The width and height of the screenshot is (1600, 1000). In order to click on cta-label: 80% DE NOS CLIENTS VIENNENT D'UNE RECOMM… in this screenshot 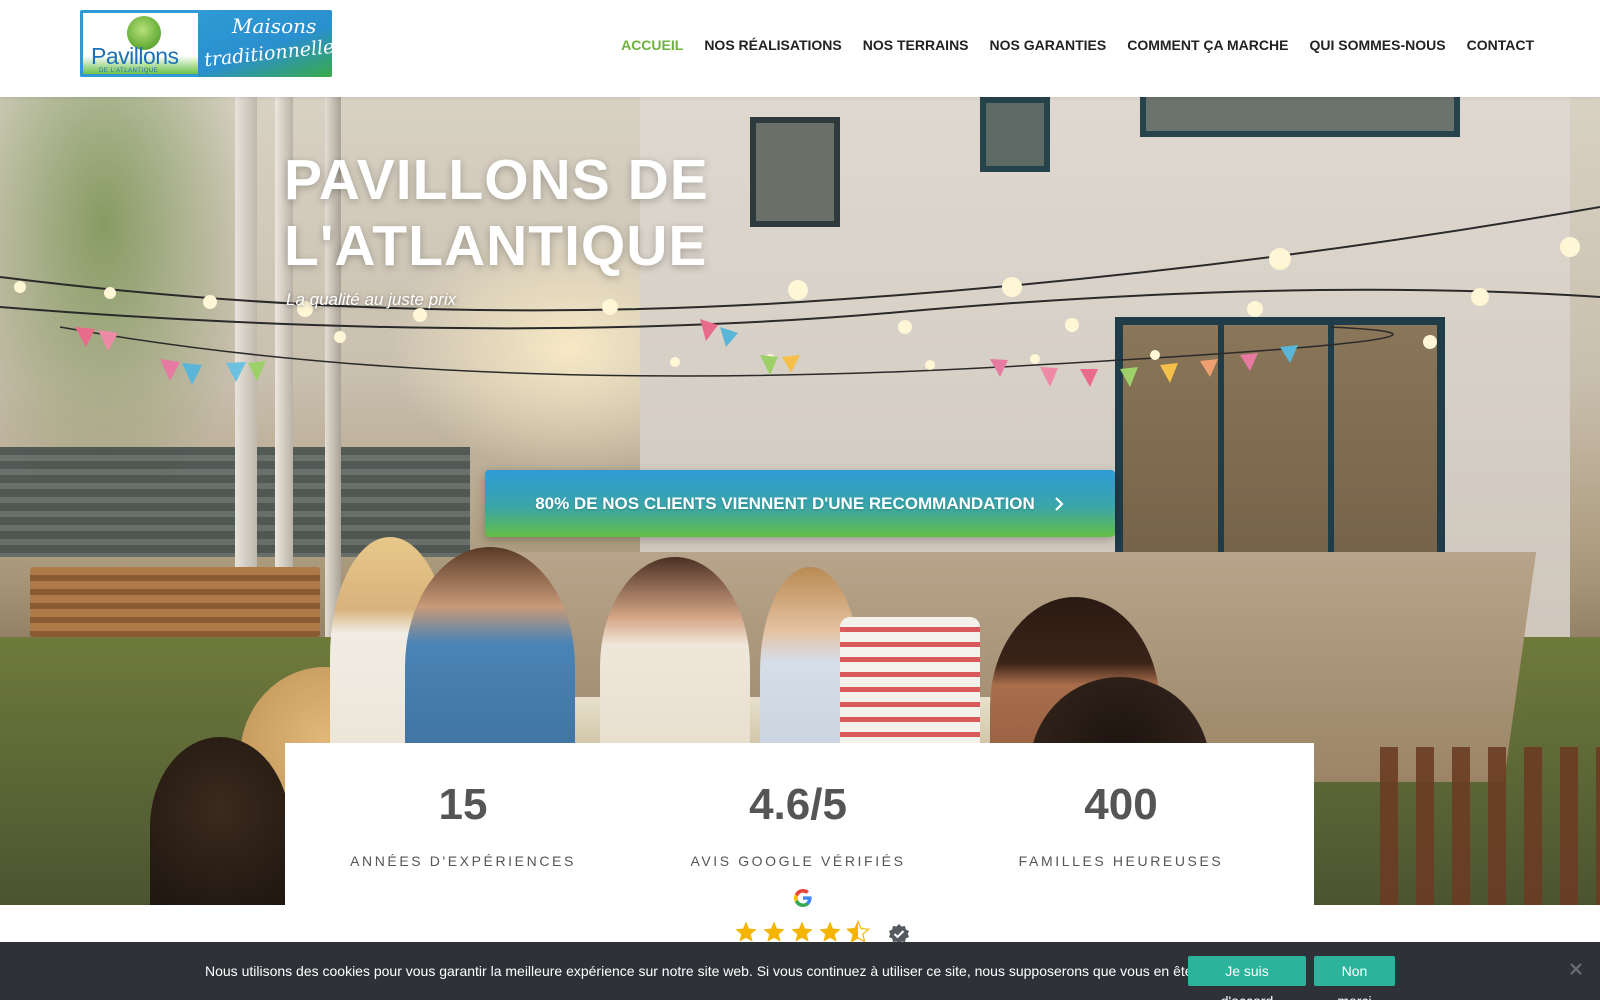, I will do `click(785, 503)`.